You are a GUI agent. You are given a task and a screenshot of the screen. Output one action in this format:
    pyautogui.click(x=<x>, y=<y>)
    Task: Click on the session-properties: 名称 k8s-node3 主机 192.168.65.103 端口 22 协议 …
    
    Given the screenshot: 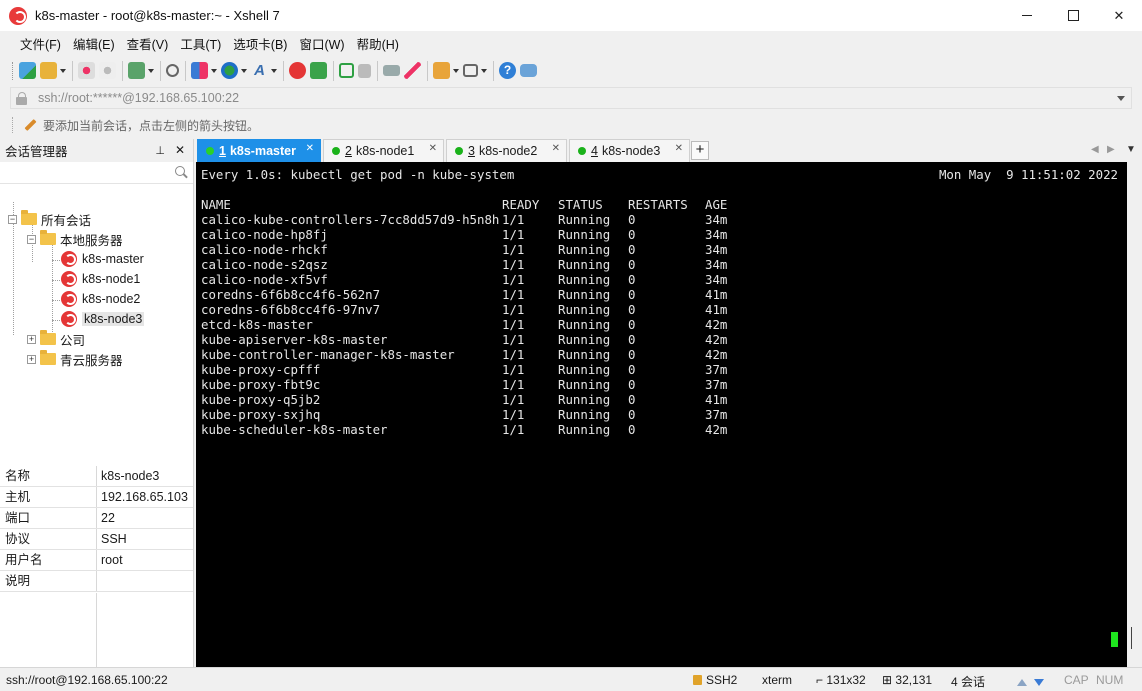 What is the action you would take?
    pyautogui.click(x=96, y=529)
    